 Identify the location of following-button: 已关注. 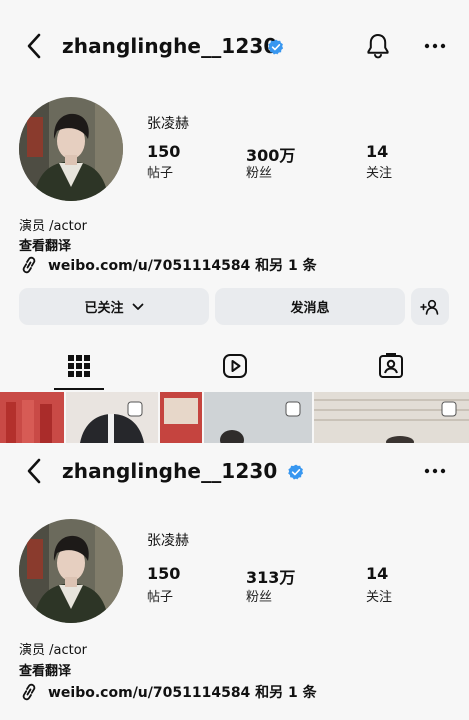
(114, 306).